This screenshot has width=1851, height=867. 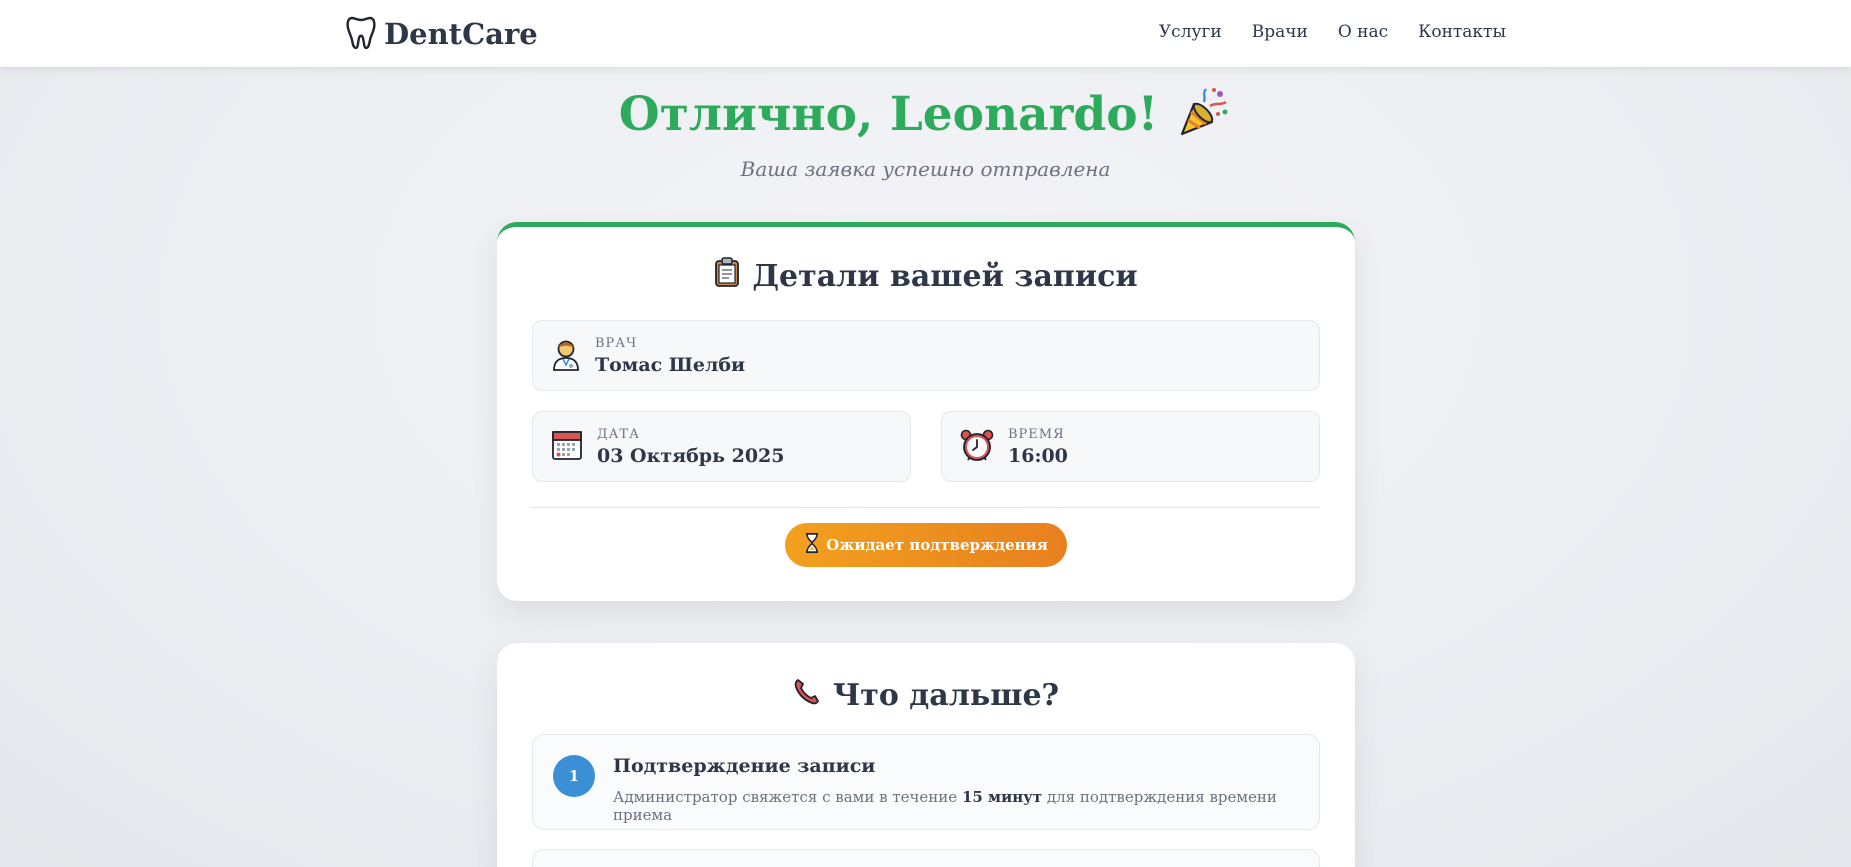 I want to click on details-heading: Детали вашей записи, so click(x=926, y=276).